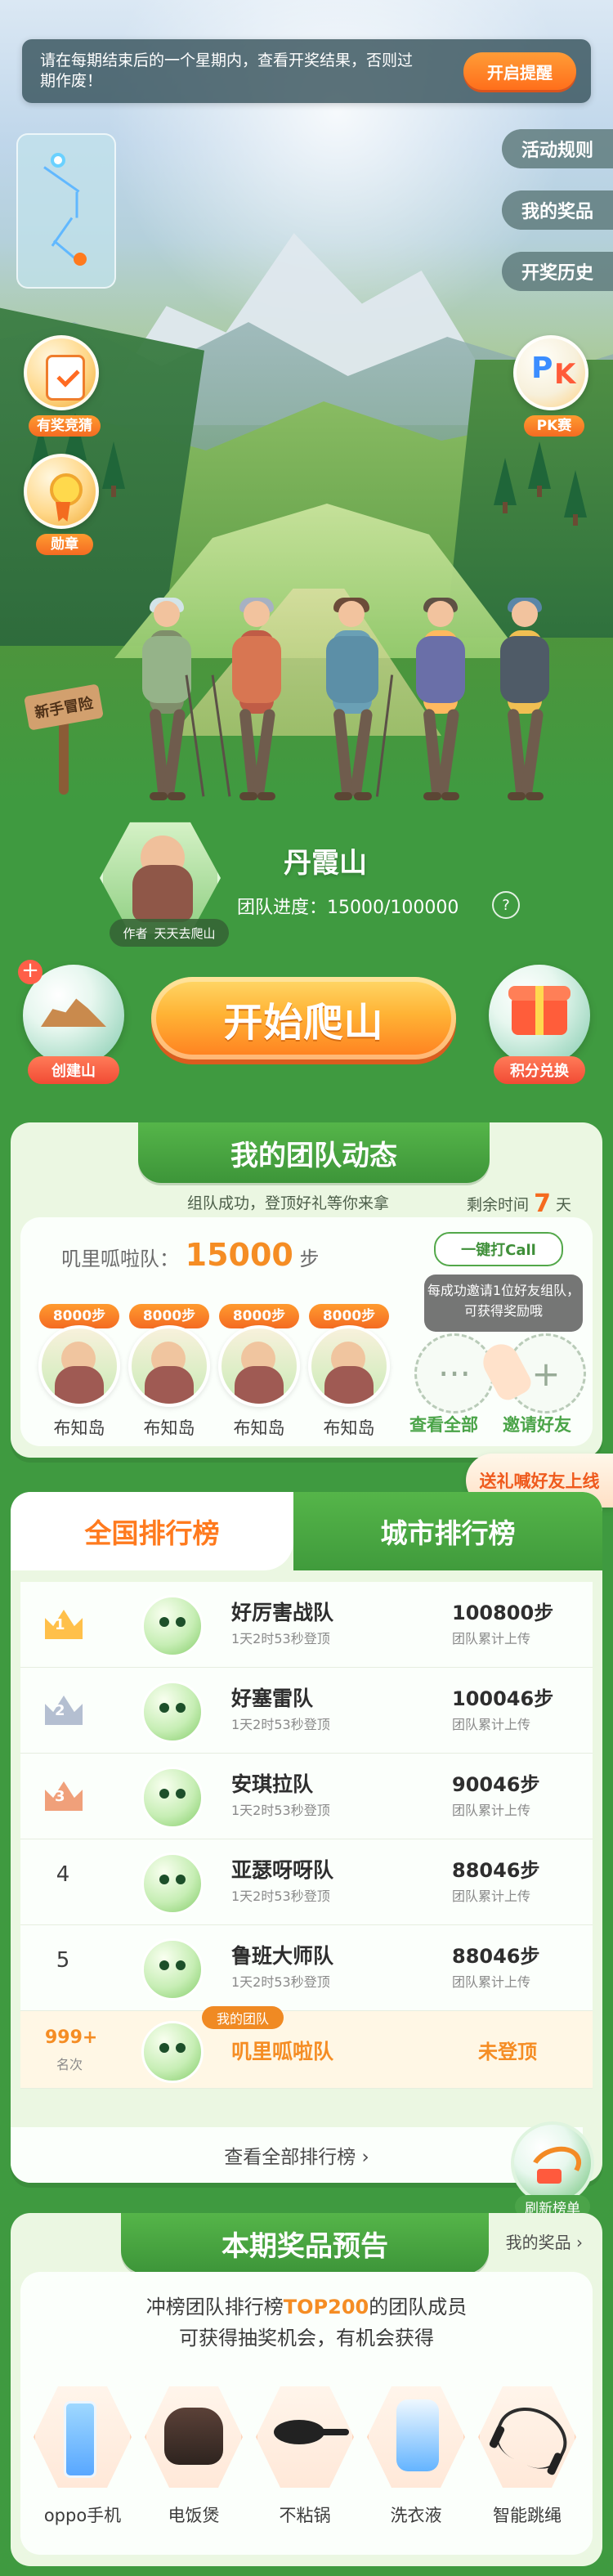  I want to click on team-dynamics-title: 我的团队动态, so click(313, 1156).